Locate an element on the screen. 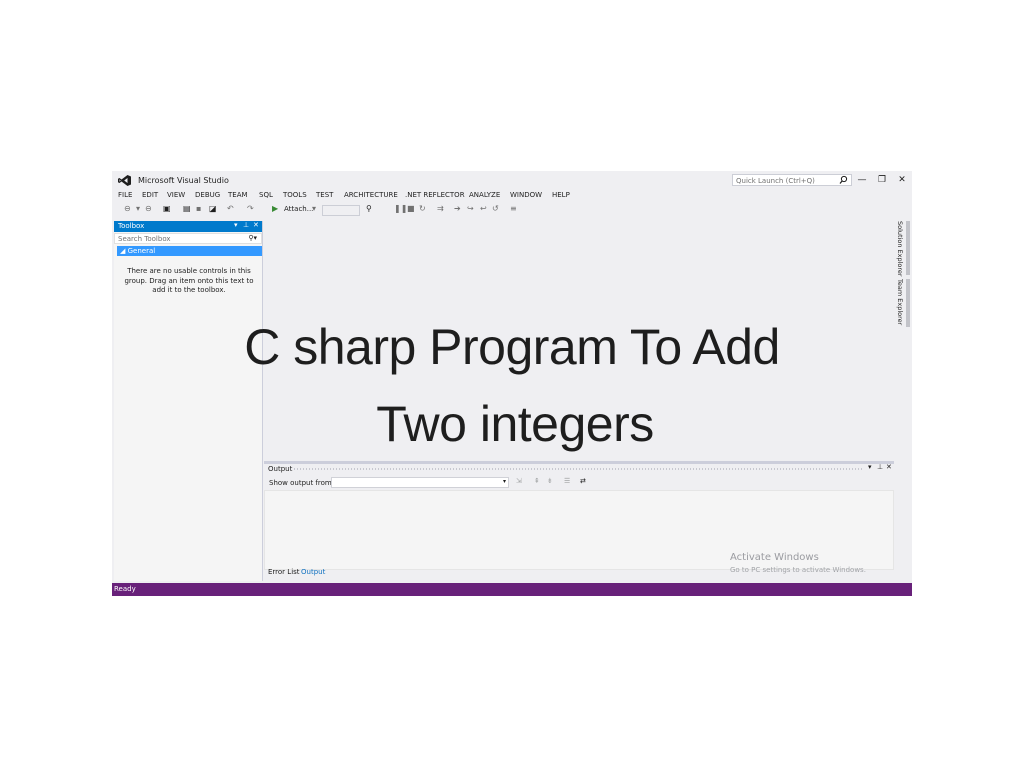 This screenshot has width=1024, height=768. goto-code-icon: ⇲ is located at coordinates (519, 481).